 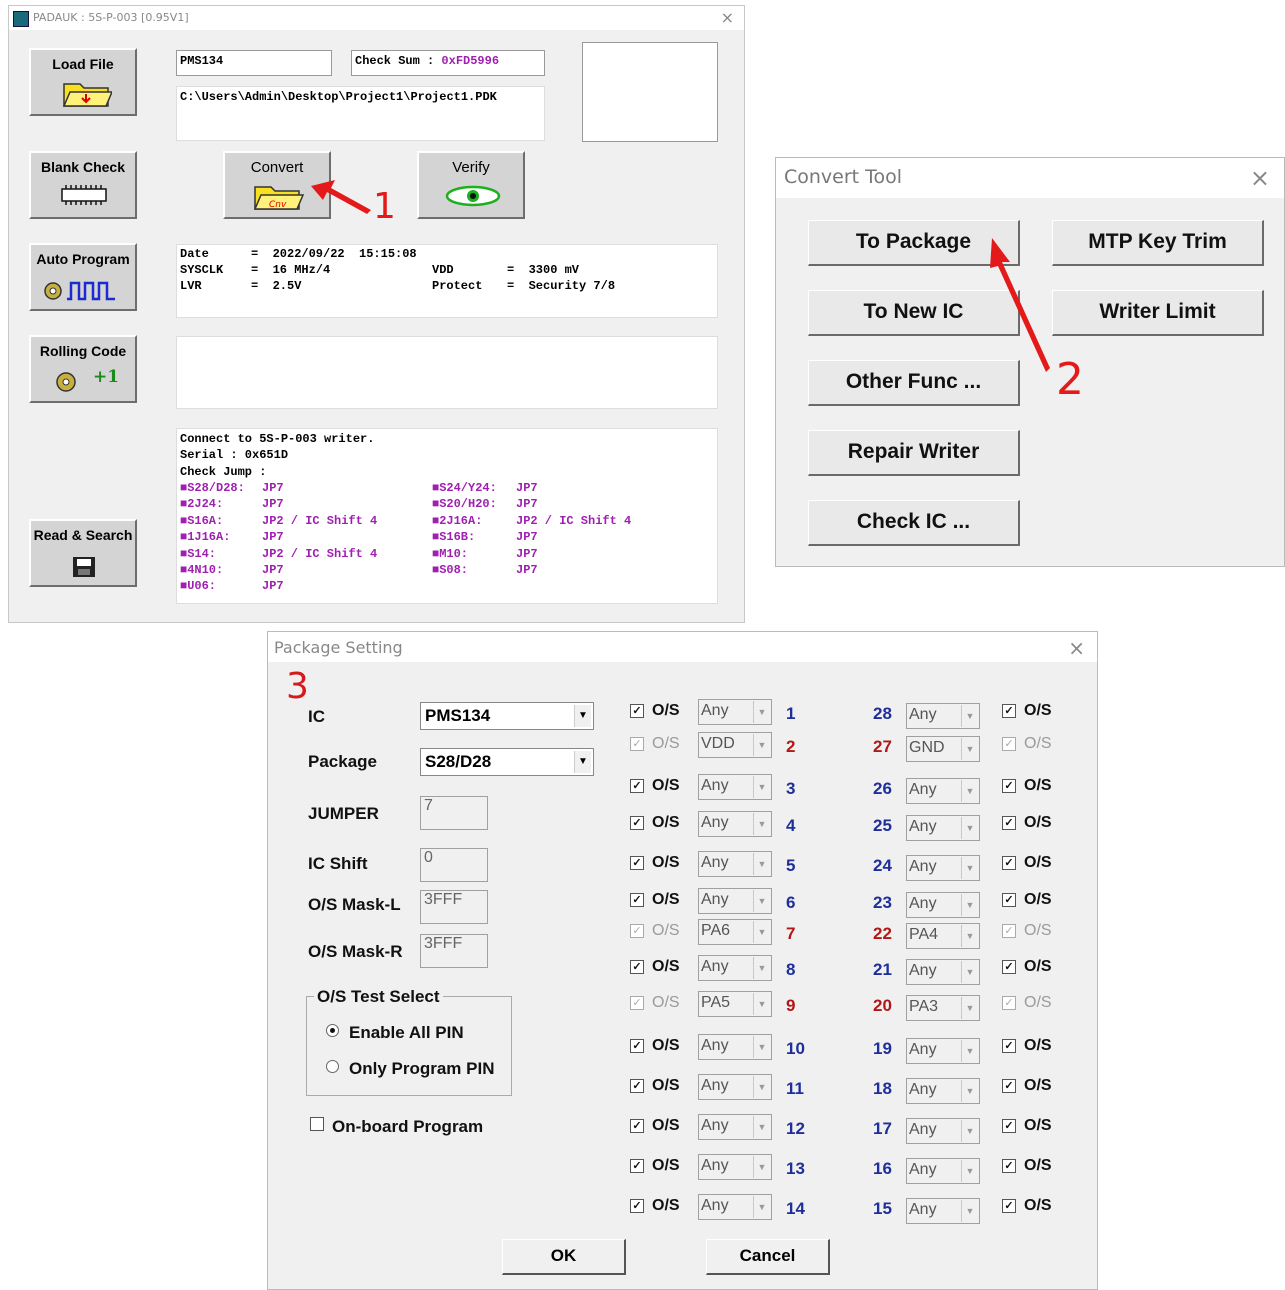 What do you see at coordinates (882, 1005) in the screenshot?
I see `pin-number: 20` at bounding box center [882, 1005].